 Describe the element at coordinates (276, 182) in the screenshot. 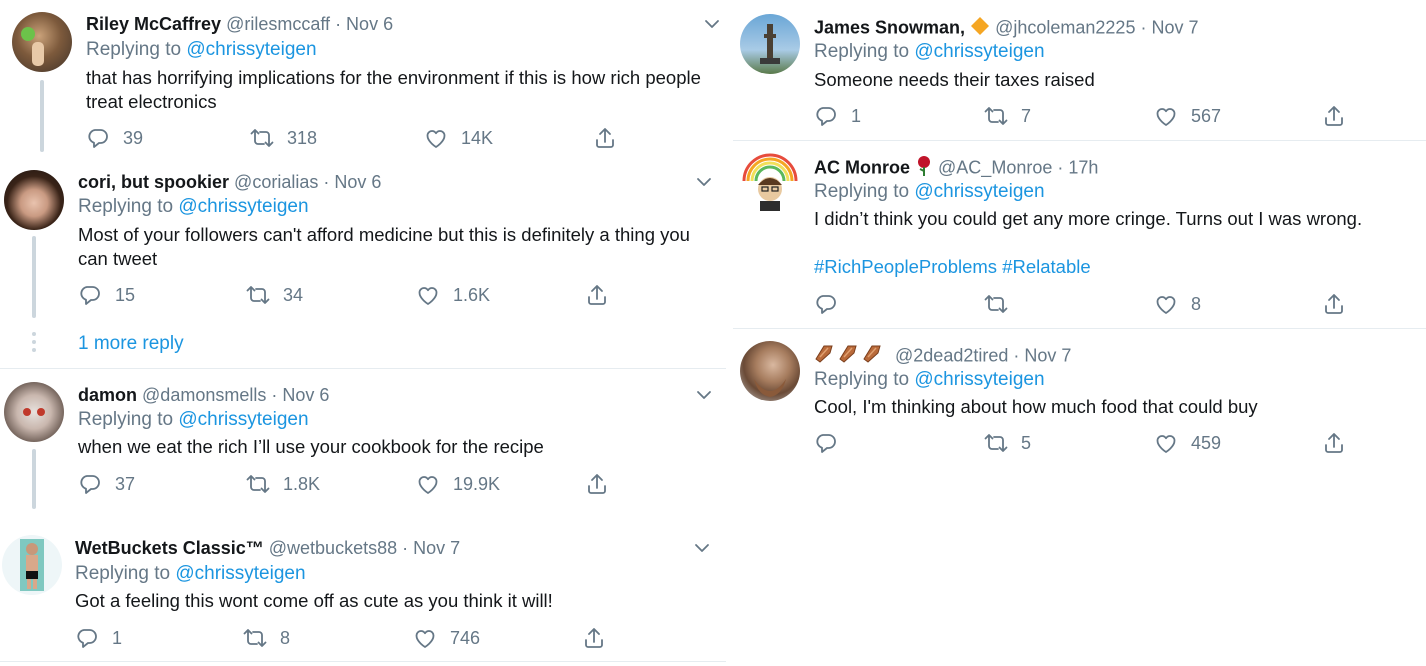

I see `handle: @corialias` at that location.